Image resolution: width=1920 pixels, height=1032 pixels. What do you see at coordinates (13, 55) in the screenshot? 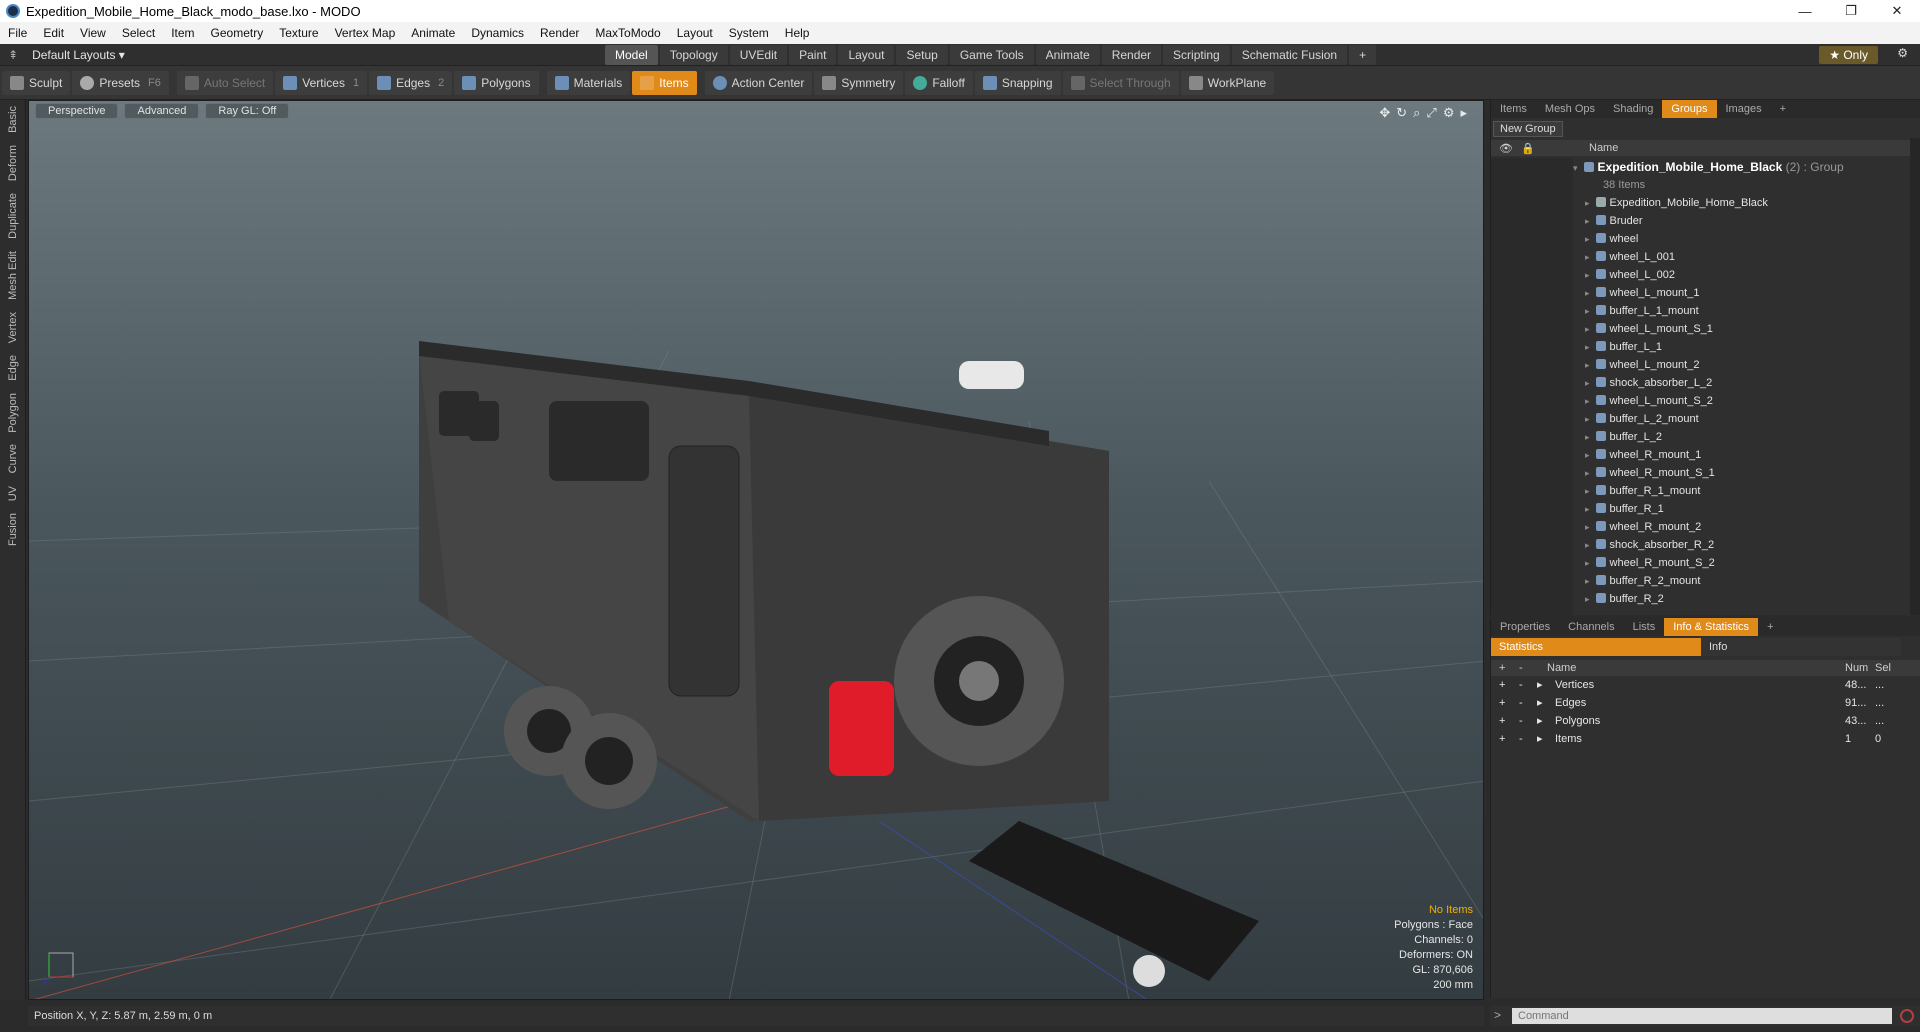
I see `collapse-icon: ⇞` at bounding box center [13, 55].